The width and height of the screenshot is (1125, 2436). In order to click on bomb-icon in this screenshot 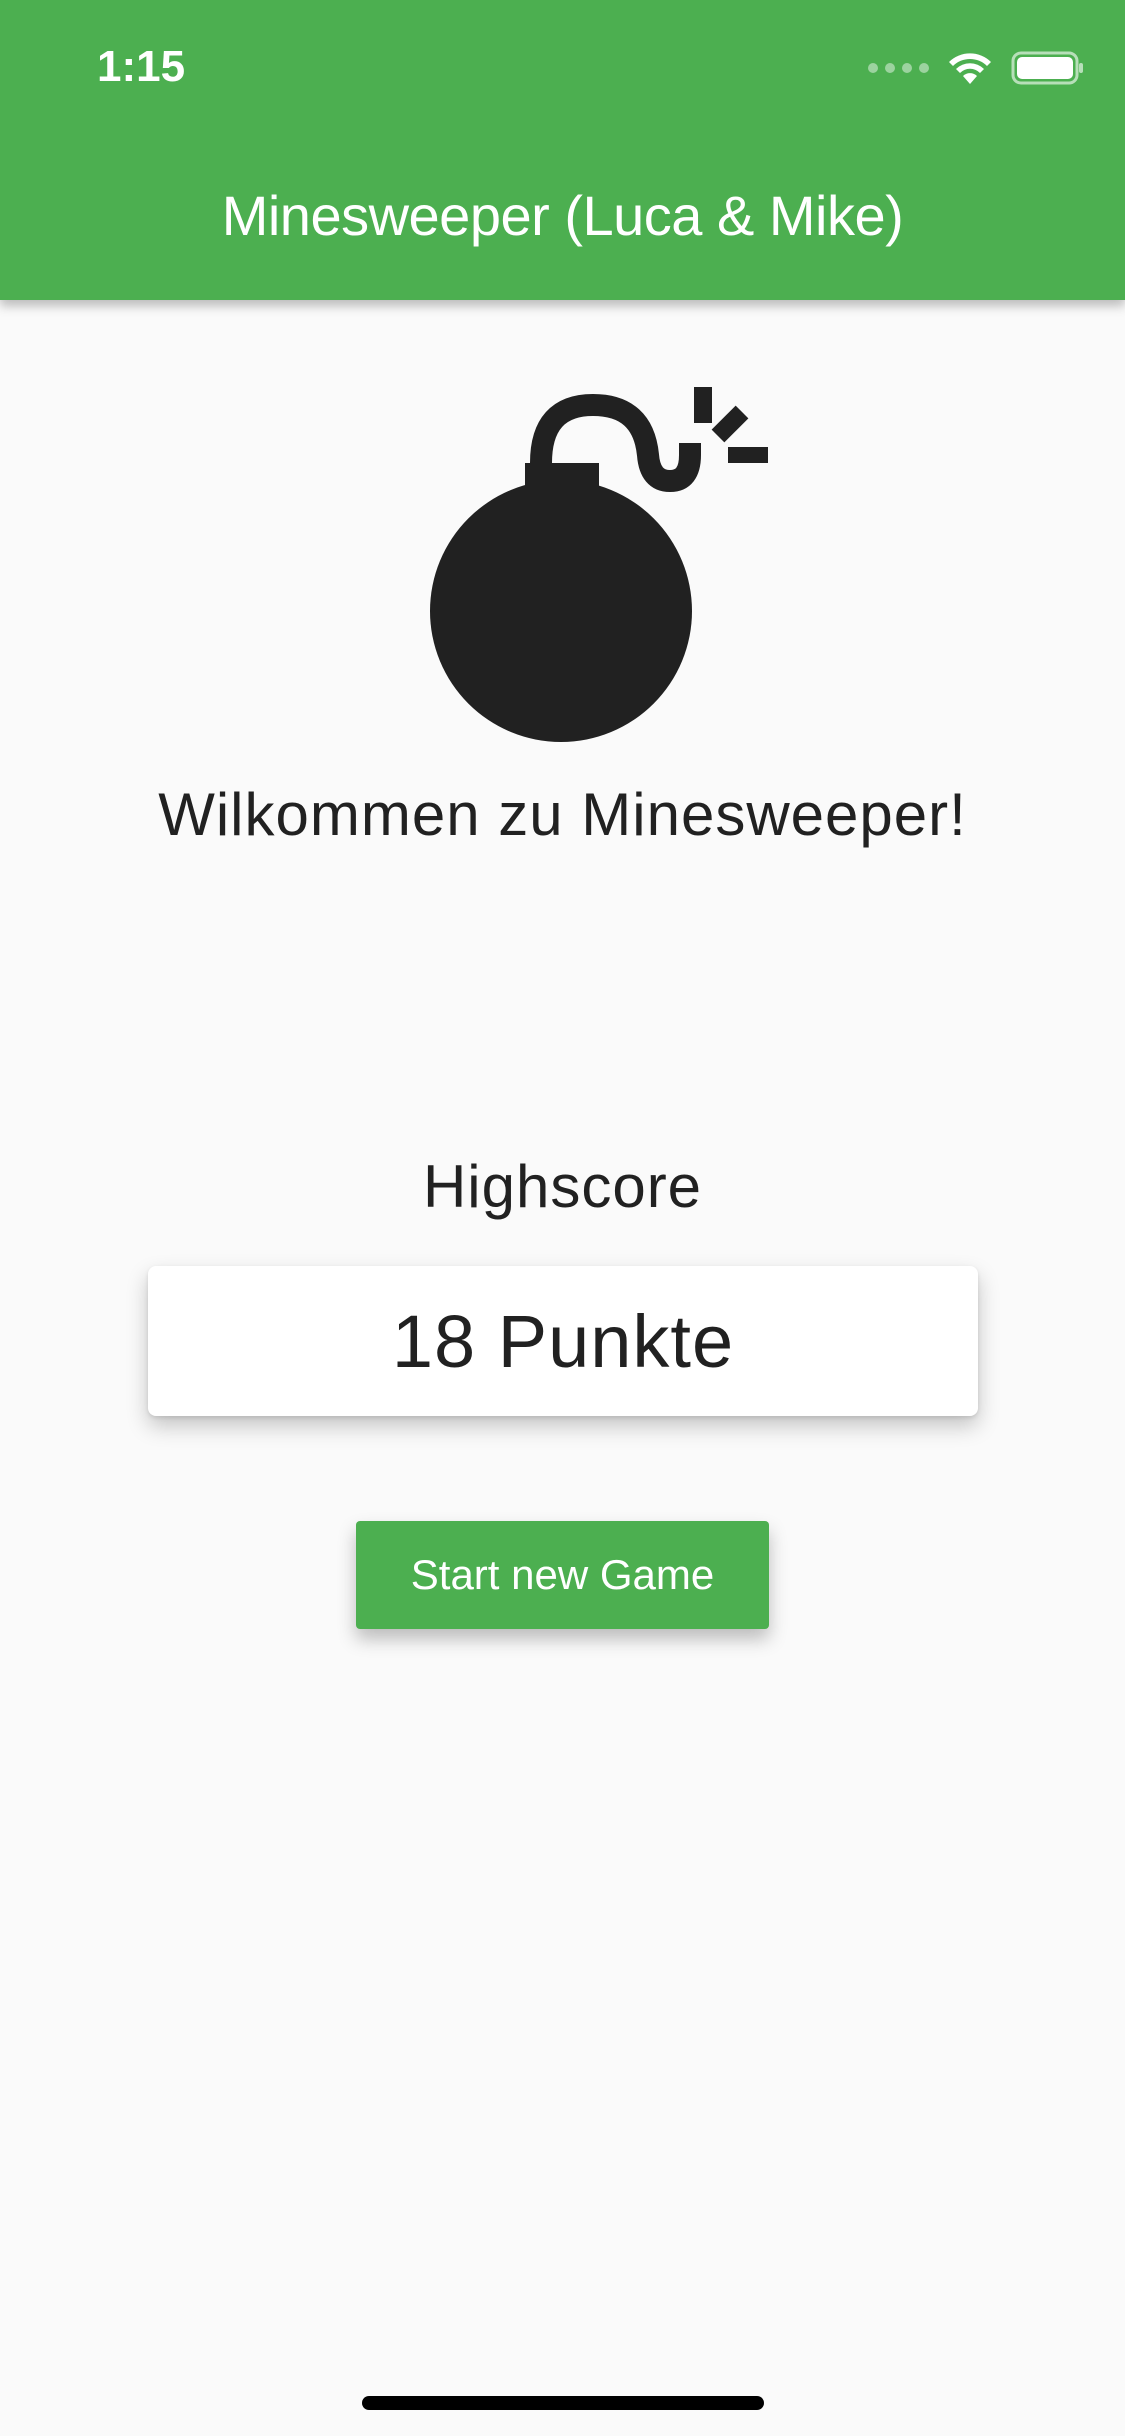, I will do `click(599, 564)`.